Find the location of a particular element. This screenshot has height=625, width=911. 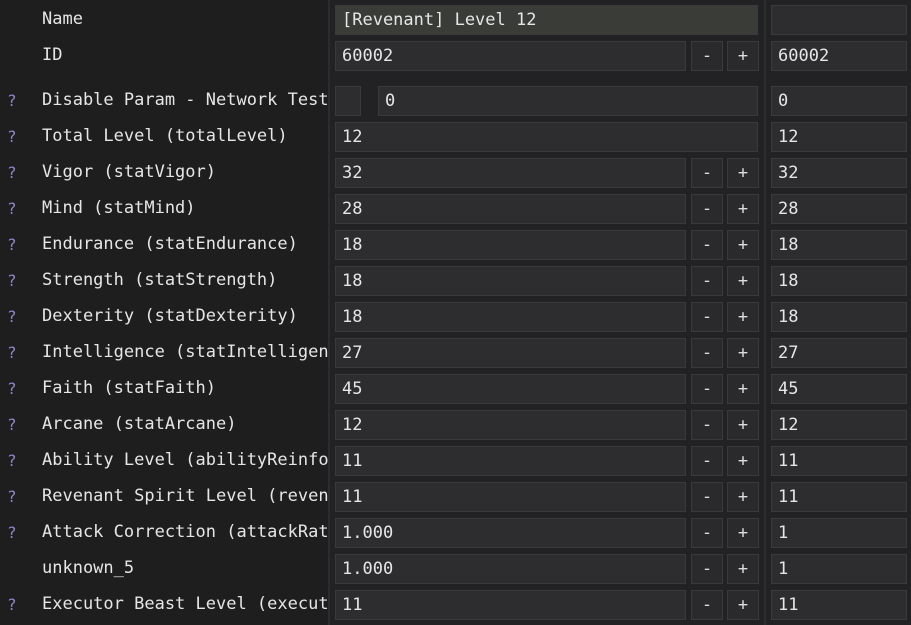

id-input: 60002 is located at coordinates (510, 56).